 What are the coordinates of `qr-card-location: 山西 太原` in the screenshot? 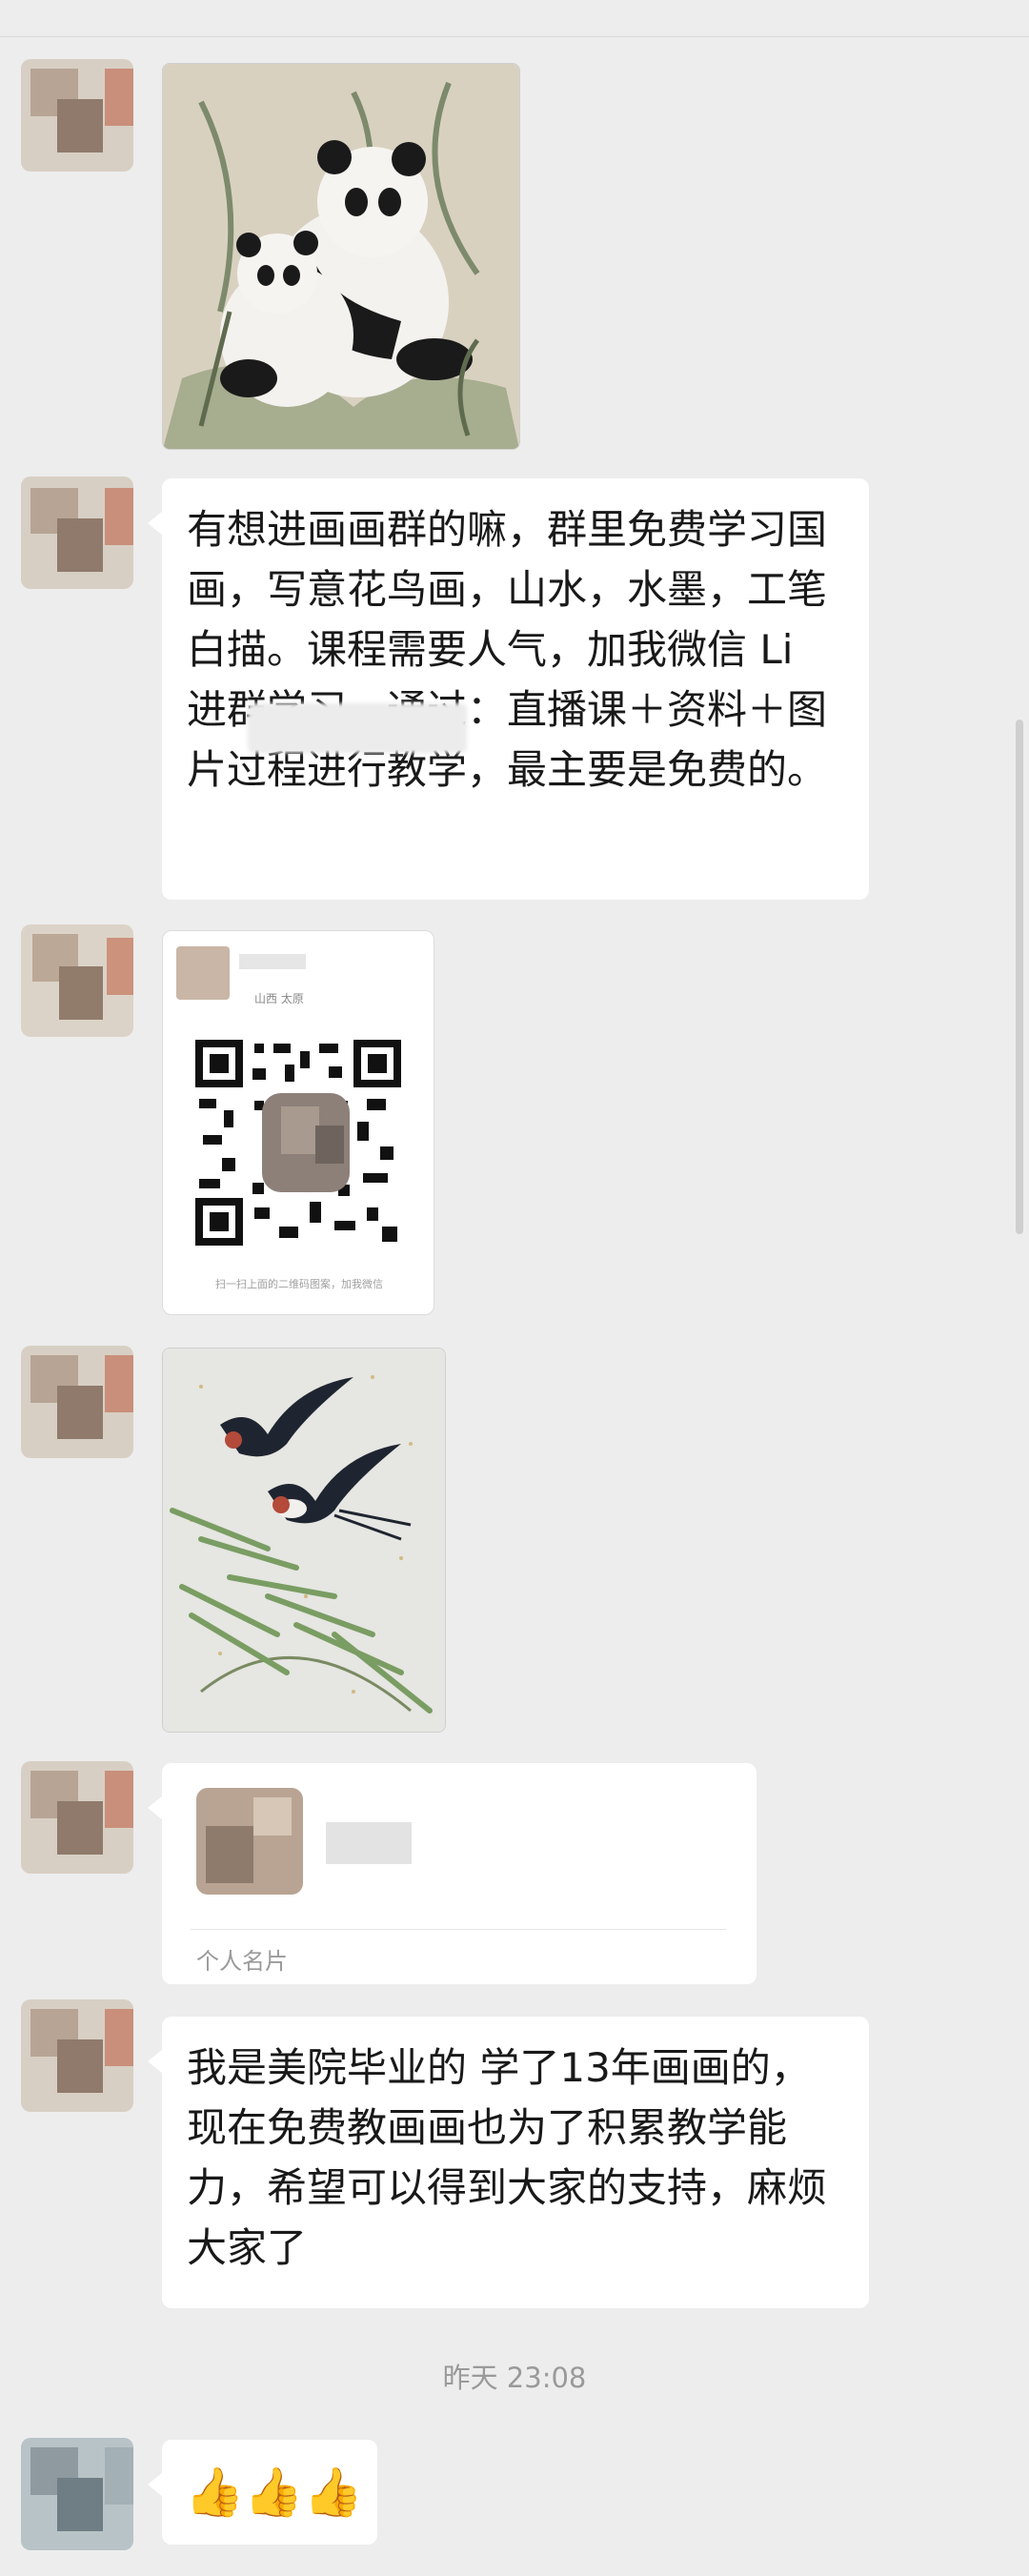 It's located at (279, 998).